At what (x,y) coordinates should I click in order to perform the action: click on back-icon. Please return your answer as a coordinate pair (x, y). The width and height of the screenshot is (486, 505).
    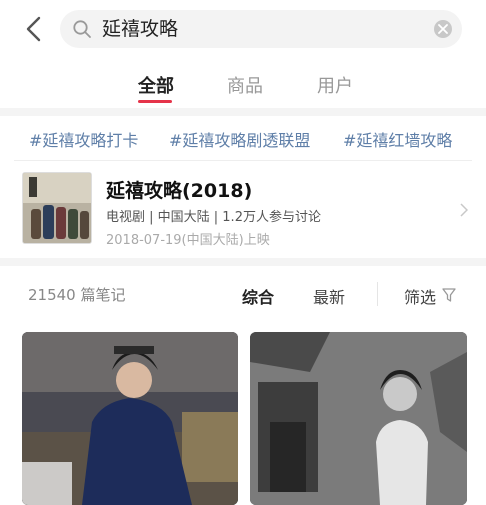
    Looking at the image, I should click on (34, 29).